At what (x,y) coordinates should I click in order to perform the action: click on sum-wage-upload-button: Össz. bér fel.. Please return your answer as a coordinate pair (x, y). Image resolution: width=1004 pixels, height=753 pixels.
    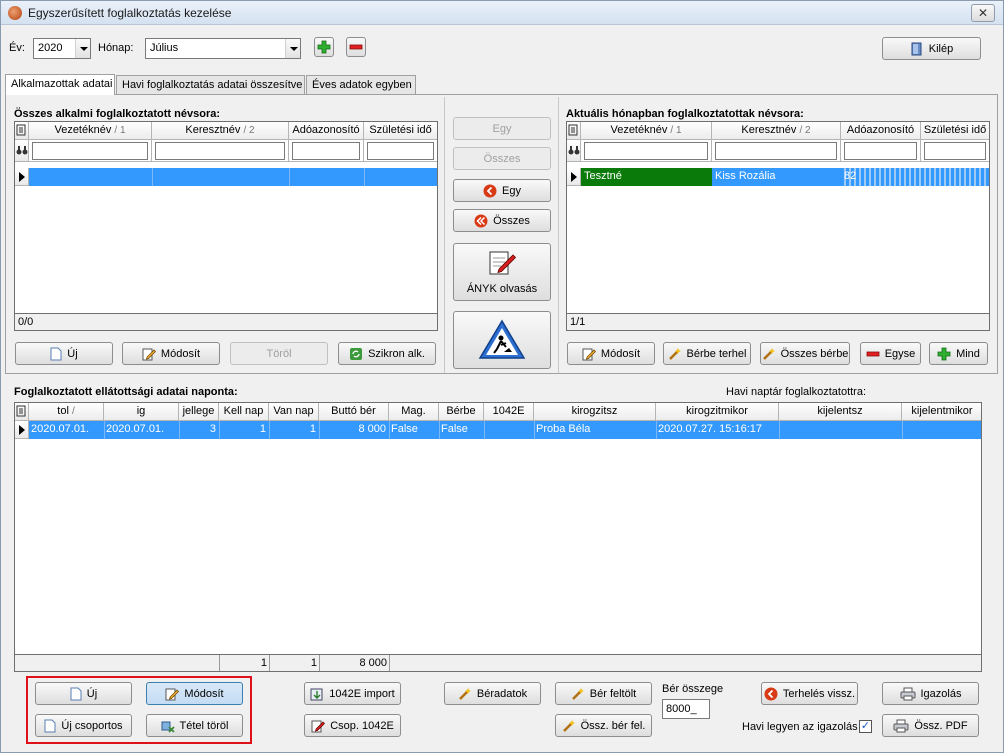
    Looking at the image, I should click on (603, 725).